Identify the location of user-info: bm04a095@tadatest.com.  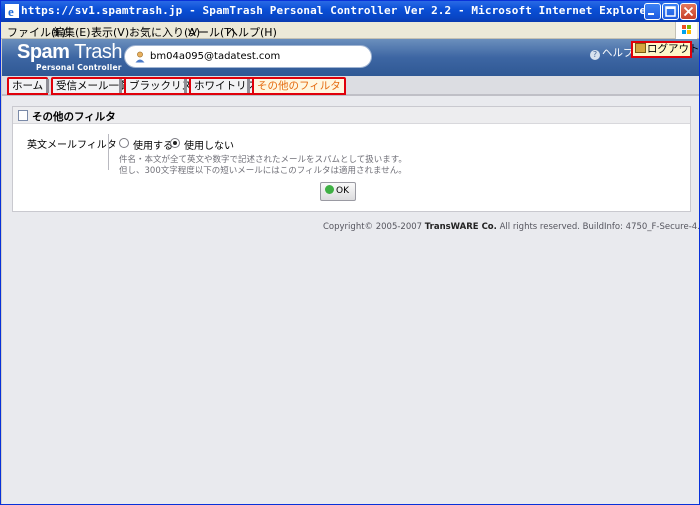
(248, 56).